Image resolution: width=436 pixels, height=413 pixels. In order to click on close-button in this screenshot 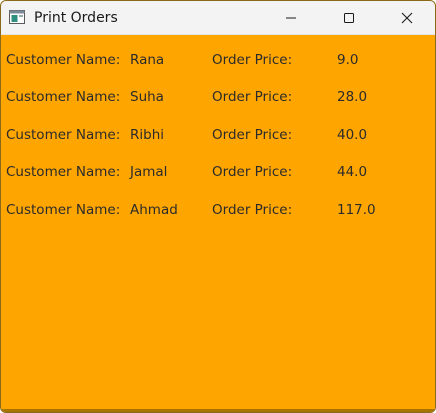, I will do `click(406, 18)`.